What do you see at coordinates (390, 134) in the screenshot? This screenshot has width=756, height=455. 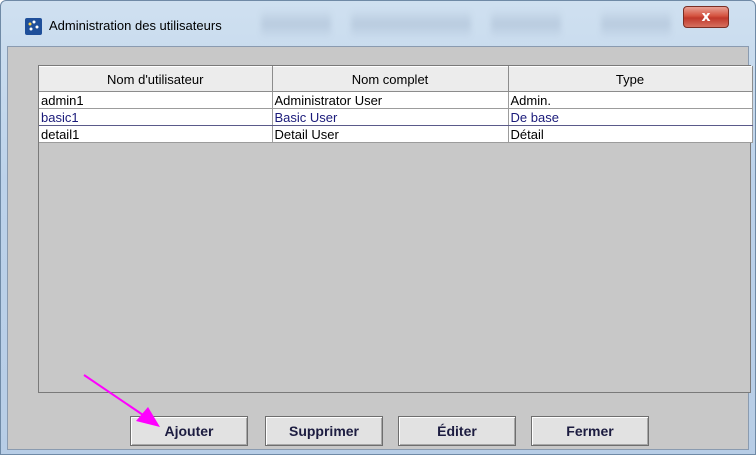 I see `cell-fullname: Detail User` at bounding box center [390, 134].